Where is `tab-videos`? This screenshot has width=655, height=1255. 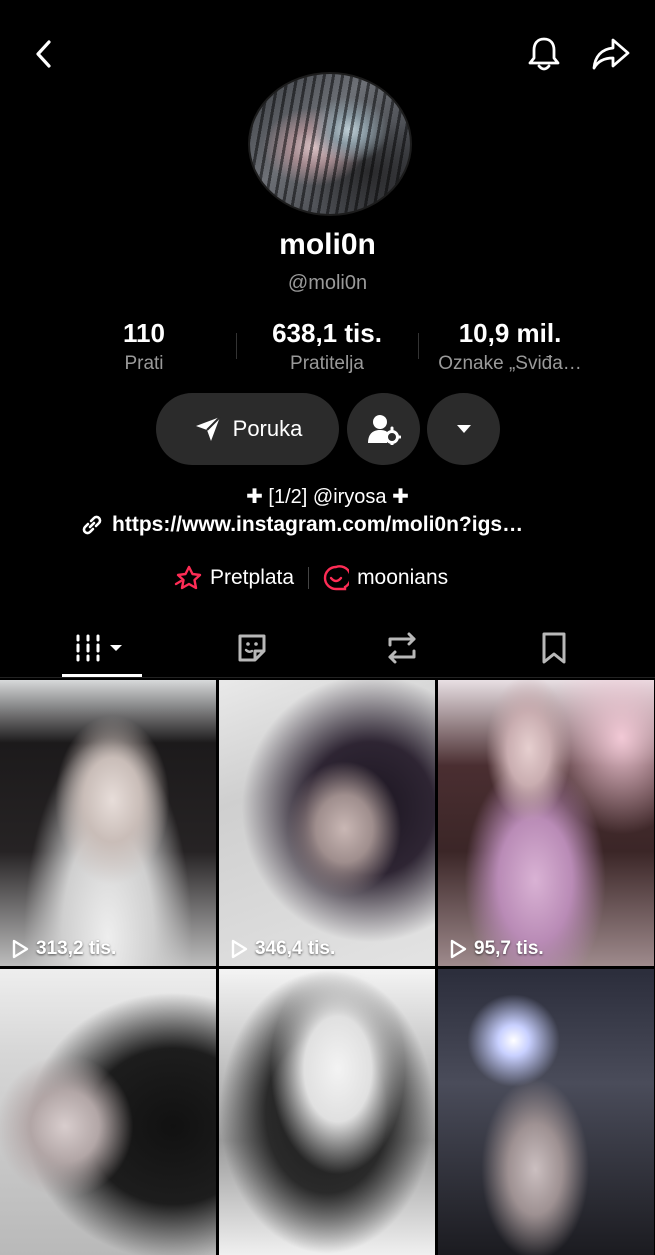 tab-videos is located at coordinates (102, 648).